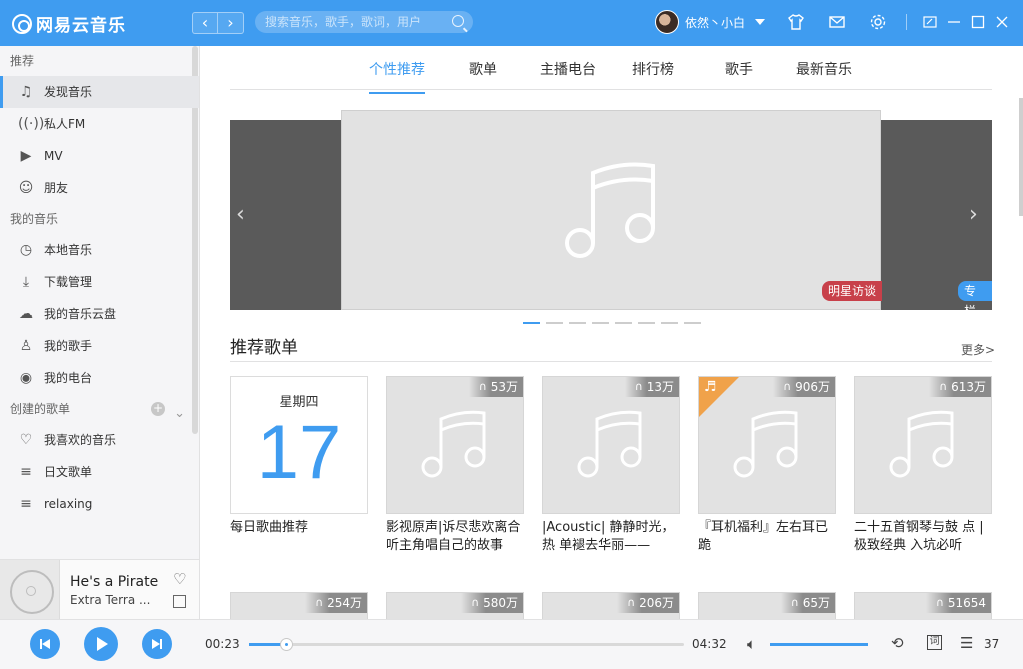  I want to click on playlist-icon: ≡, so click(26, 504).